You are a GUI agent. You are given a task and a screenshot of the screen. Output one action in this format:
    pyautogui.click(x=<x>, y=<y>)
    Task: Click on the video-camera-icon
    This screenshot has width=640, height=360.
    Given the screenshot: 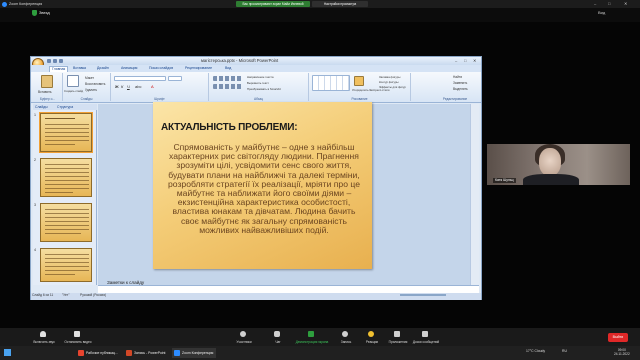 What is the action you would take?
    pyautogui.click(x=77, y=334)
    